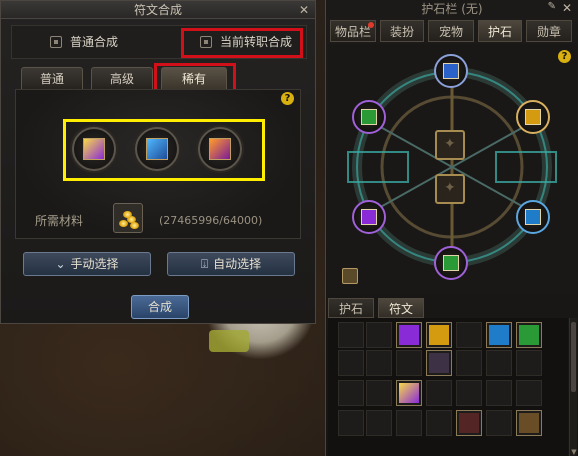 The width and height of the screenshot is (578, 456). What do you see at coordinates (573, 357) in the screenshot?
I see `scrollbar-thumb` at bounding box center [573, 357].